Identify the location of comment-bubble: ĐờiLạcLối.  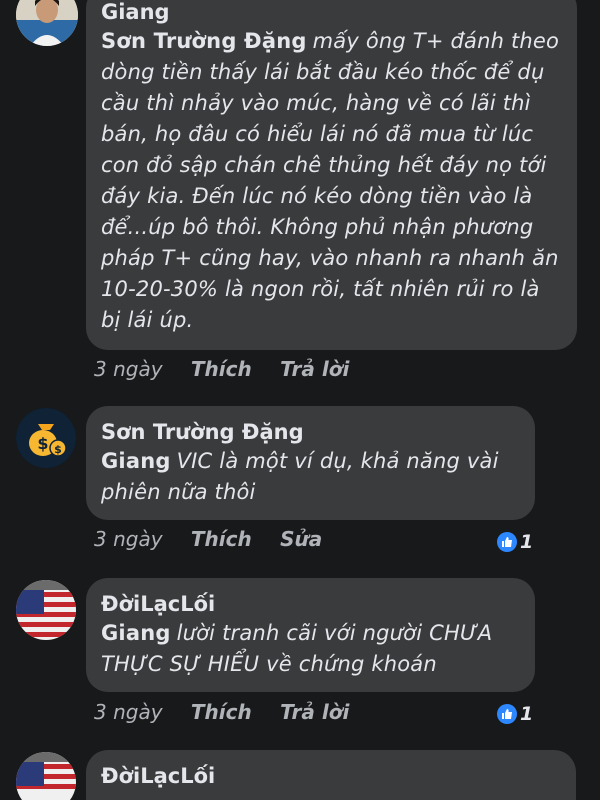
(331, 775).